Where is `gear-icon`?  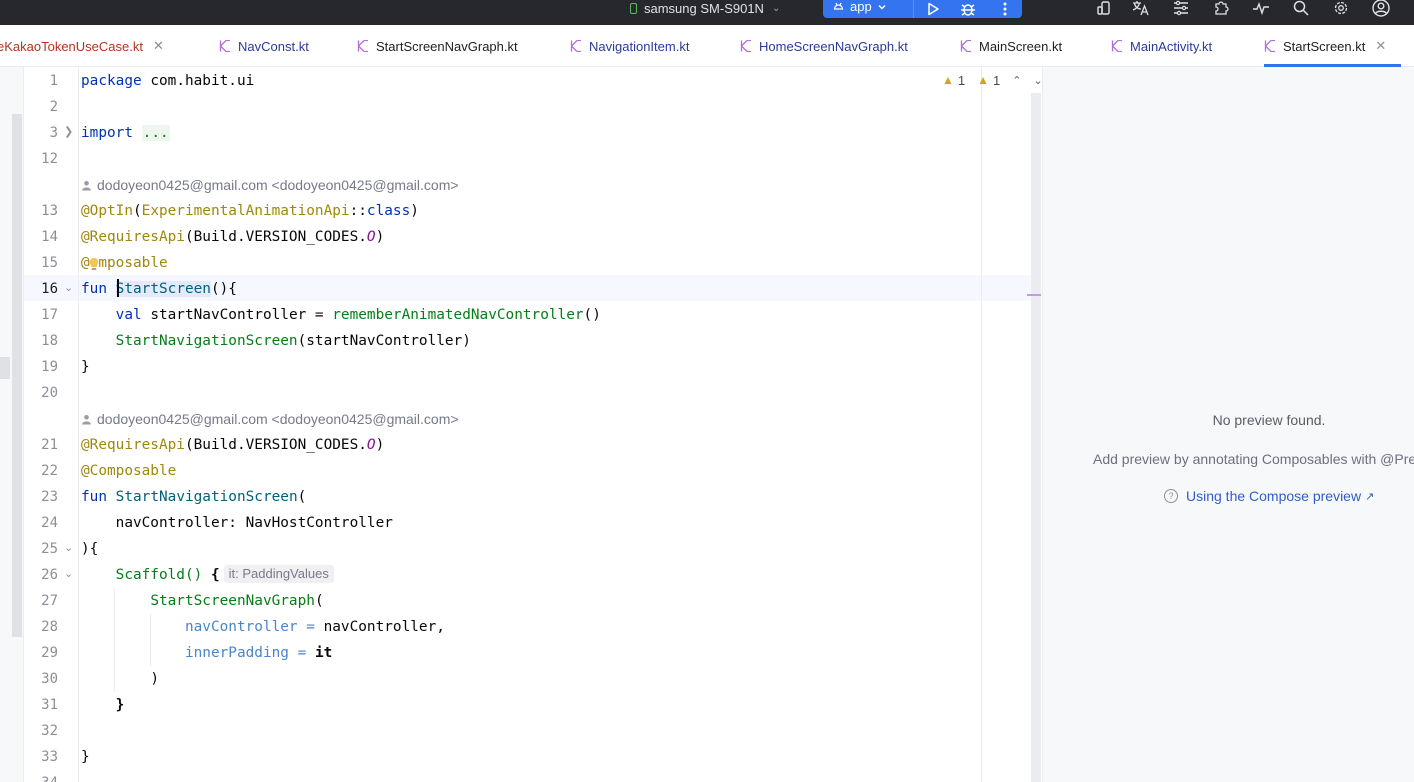 gear-icon is located at coordinates (1341, 8).